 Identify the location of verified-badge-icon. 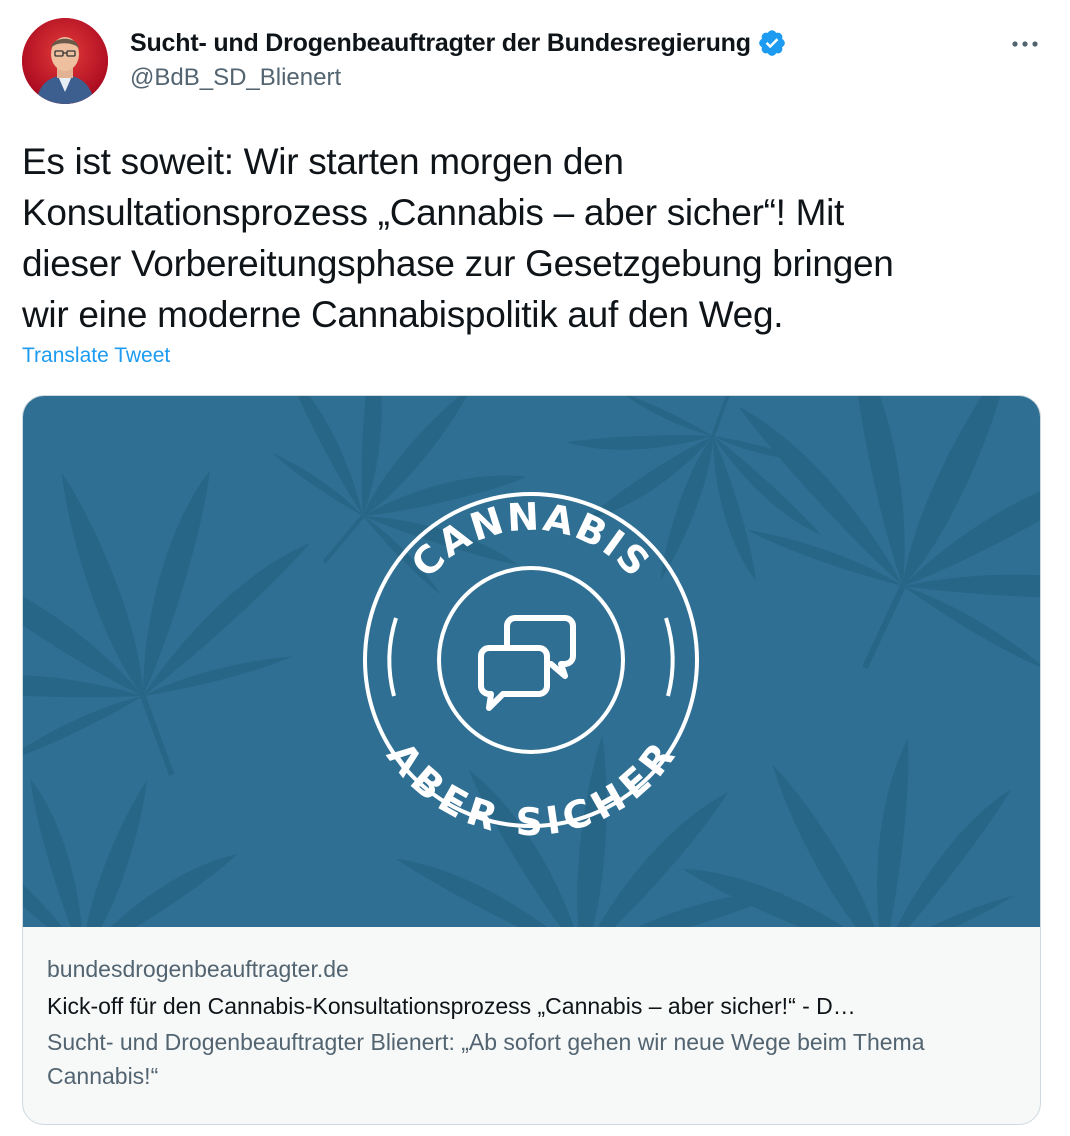
(772, 43).